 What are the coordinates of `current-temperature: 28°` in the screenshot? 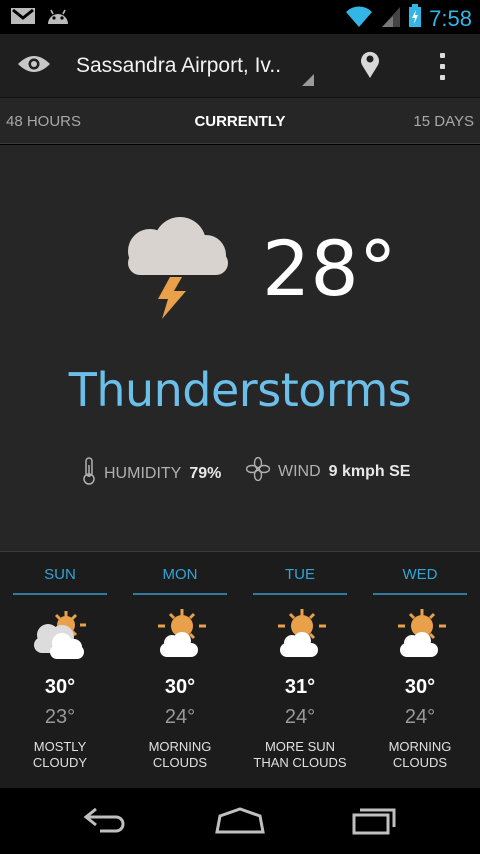 It's located at (329, 268).